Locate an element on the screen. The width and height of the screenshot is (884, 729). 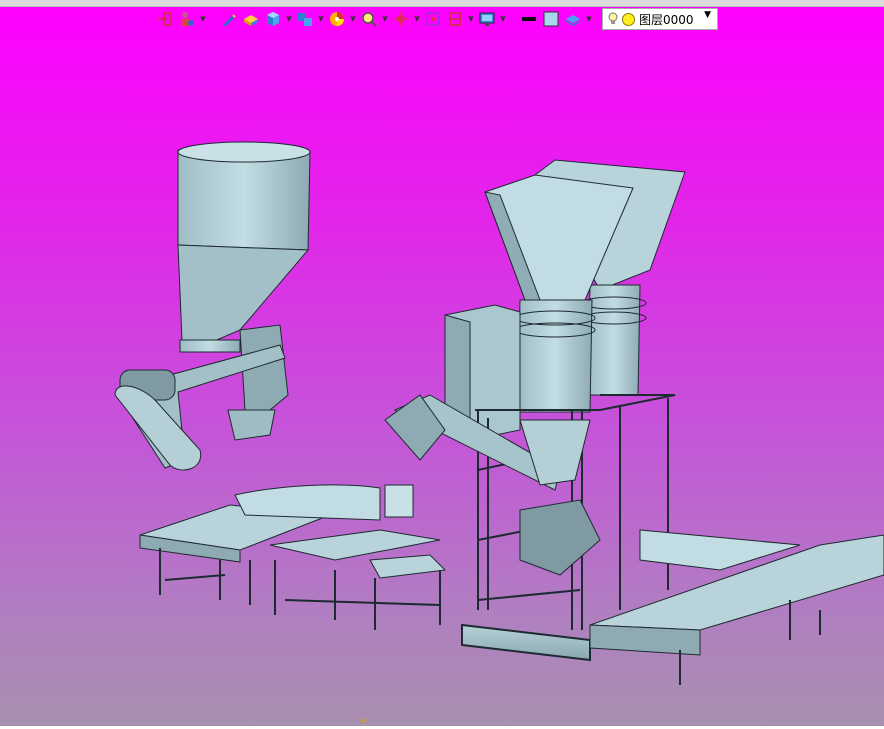
right-conveyor is located at coordinates (736, 607).